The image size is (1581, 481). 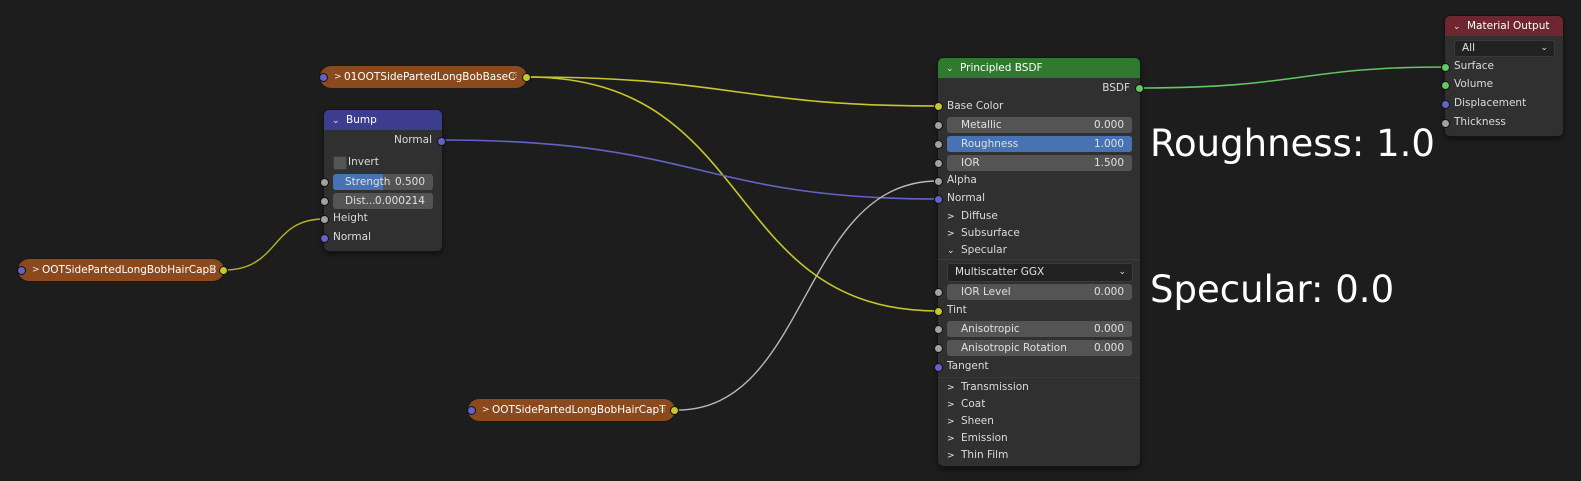 What do you see at coordinates (938, 181) in the screenshot?
I see `alpha-socket` at bounding box center [938, 181].